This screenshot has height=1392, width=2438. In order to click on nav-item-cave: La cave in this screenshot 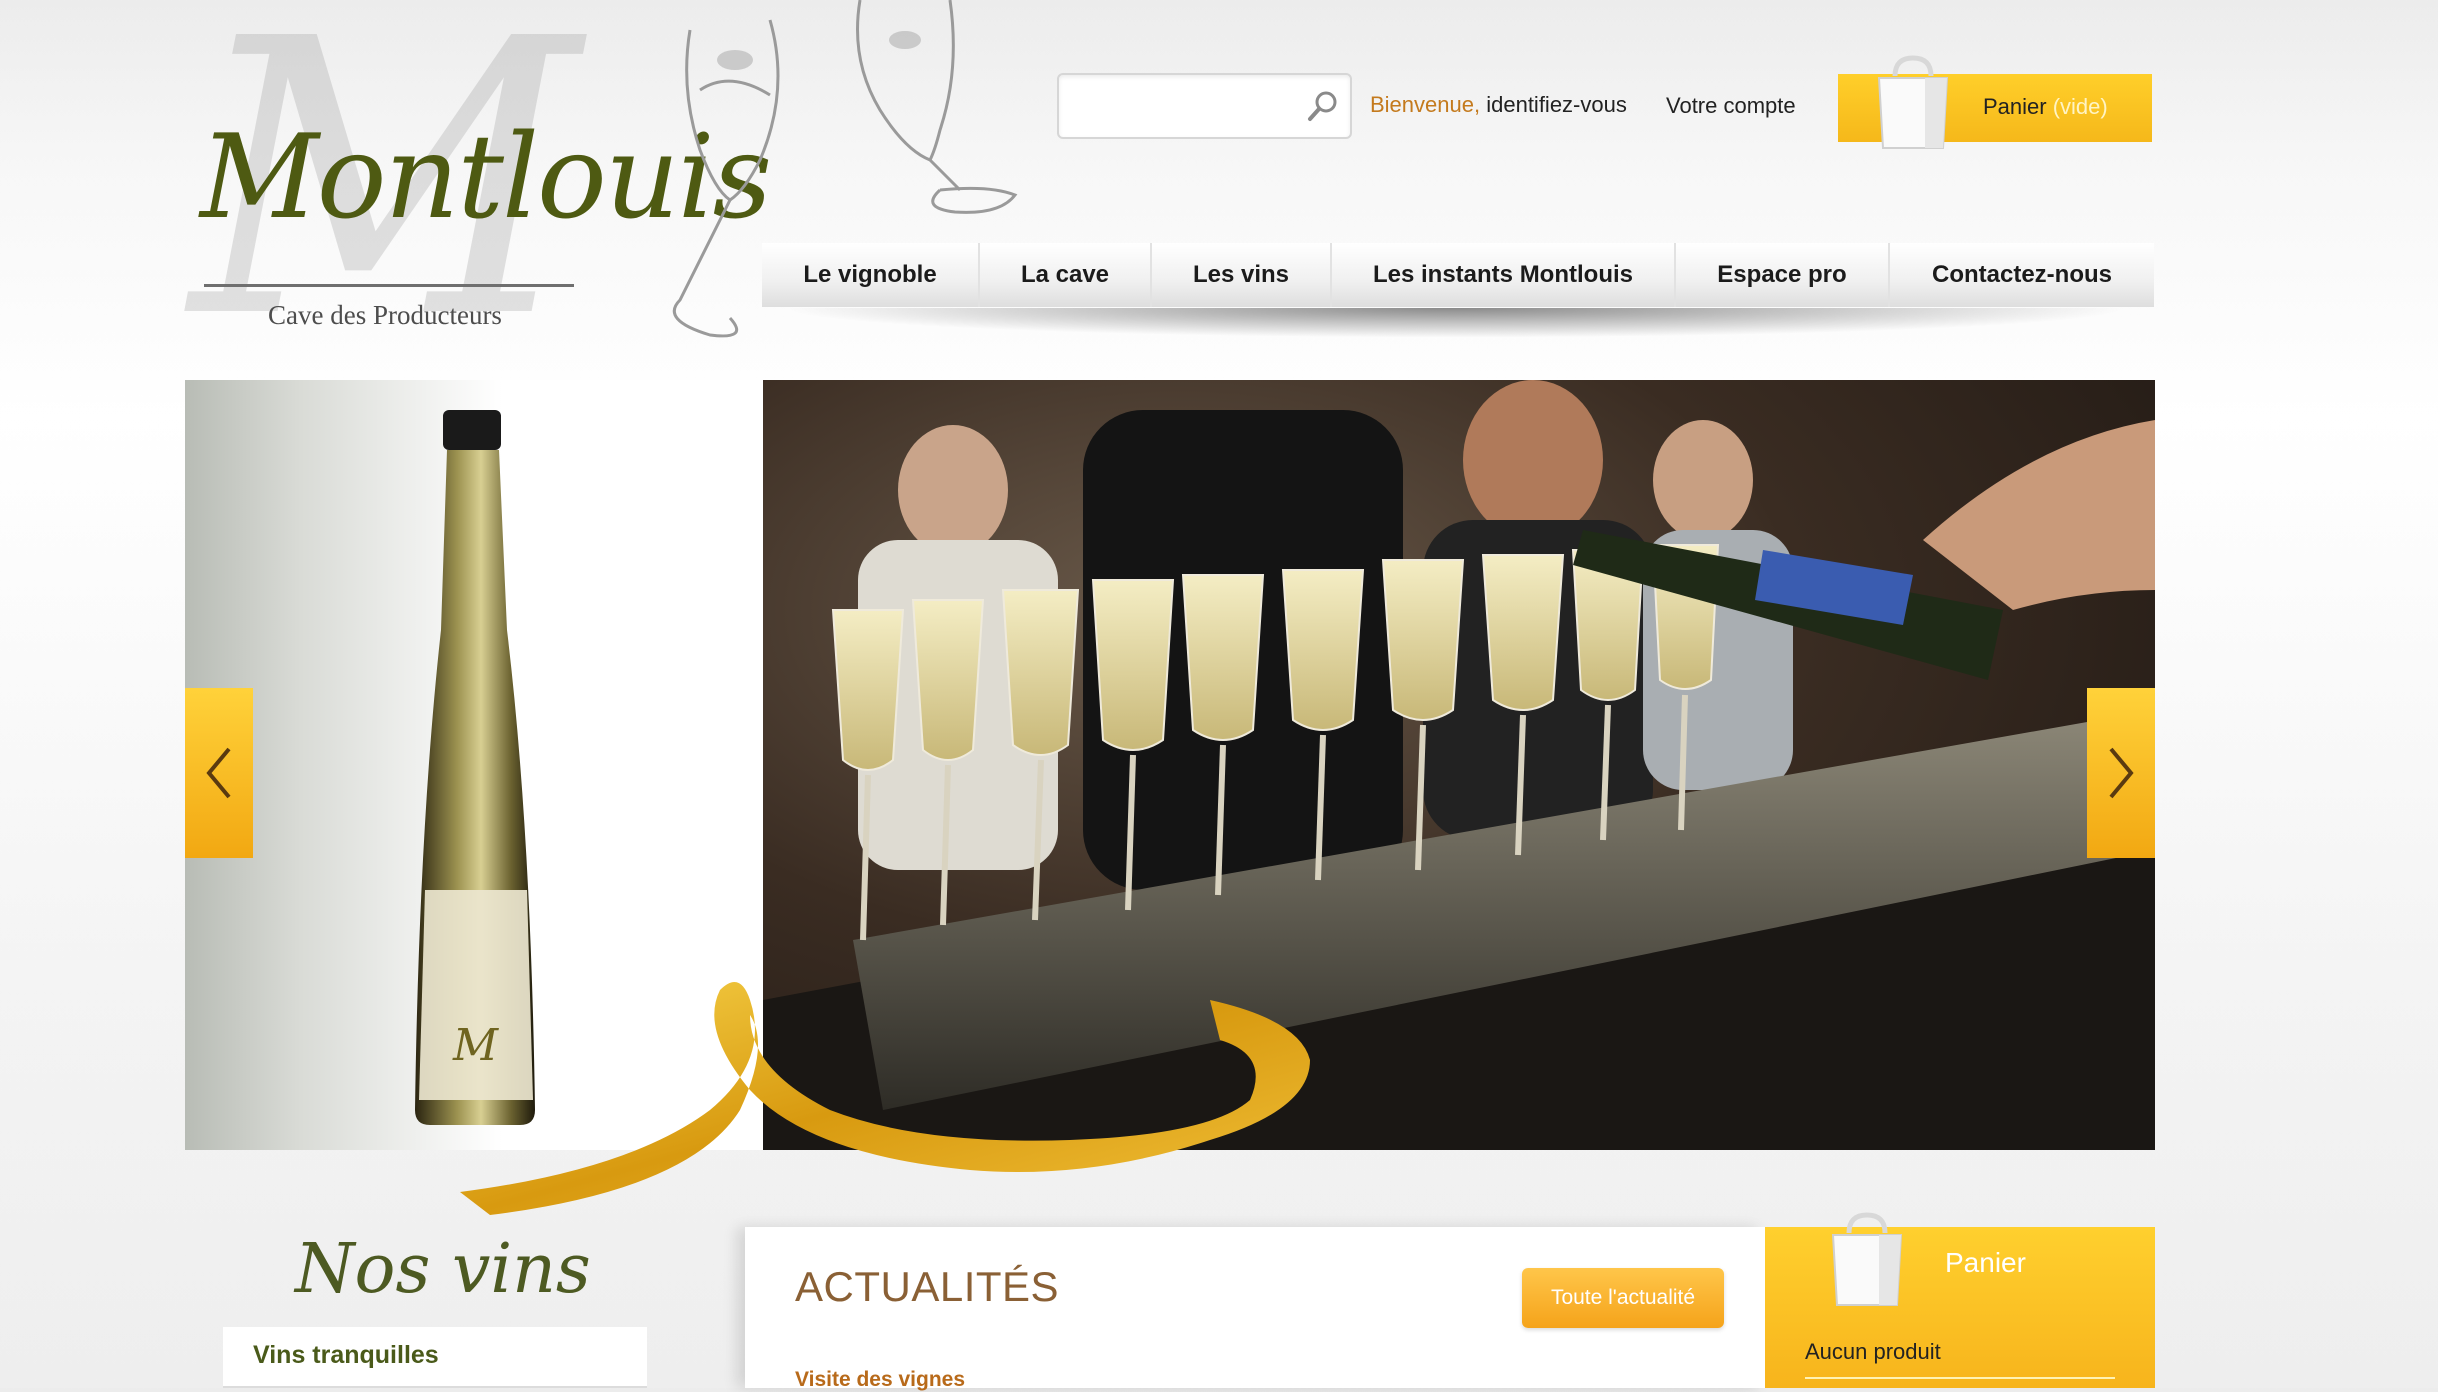, I will do `click(1066, 275)`.